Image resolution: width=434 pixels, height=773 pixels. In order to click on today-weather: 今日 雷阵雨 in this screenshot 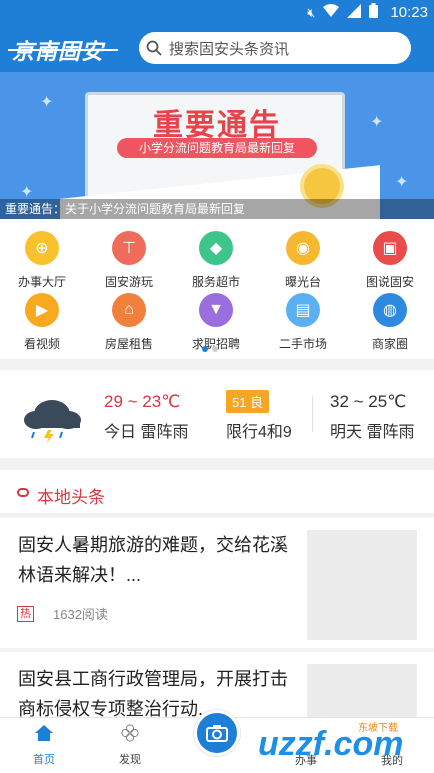, I will do `click(146, 432)`.